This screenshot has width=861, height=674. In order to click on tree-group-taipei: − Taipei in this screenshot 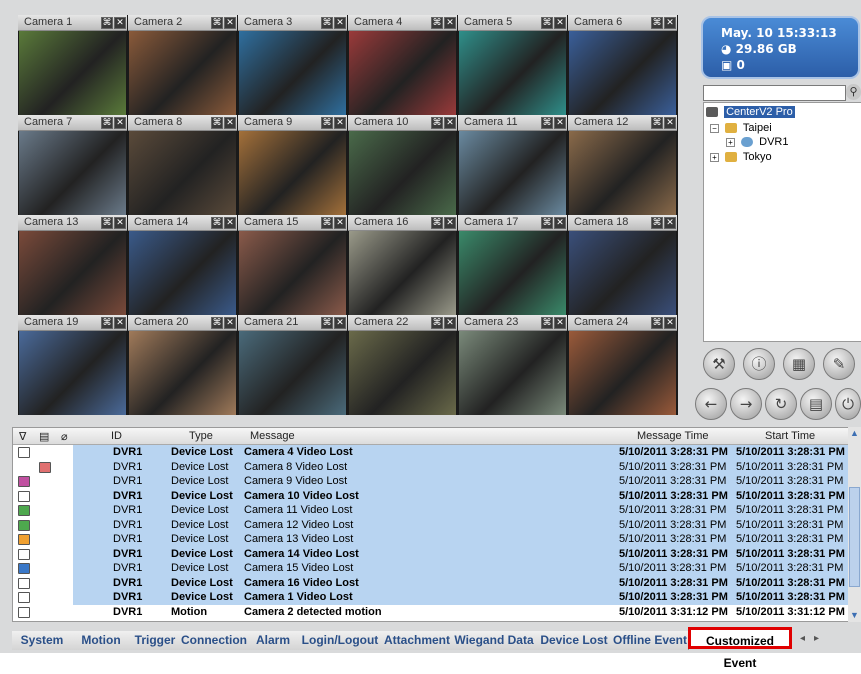, I will do `click(741, 128)`.